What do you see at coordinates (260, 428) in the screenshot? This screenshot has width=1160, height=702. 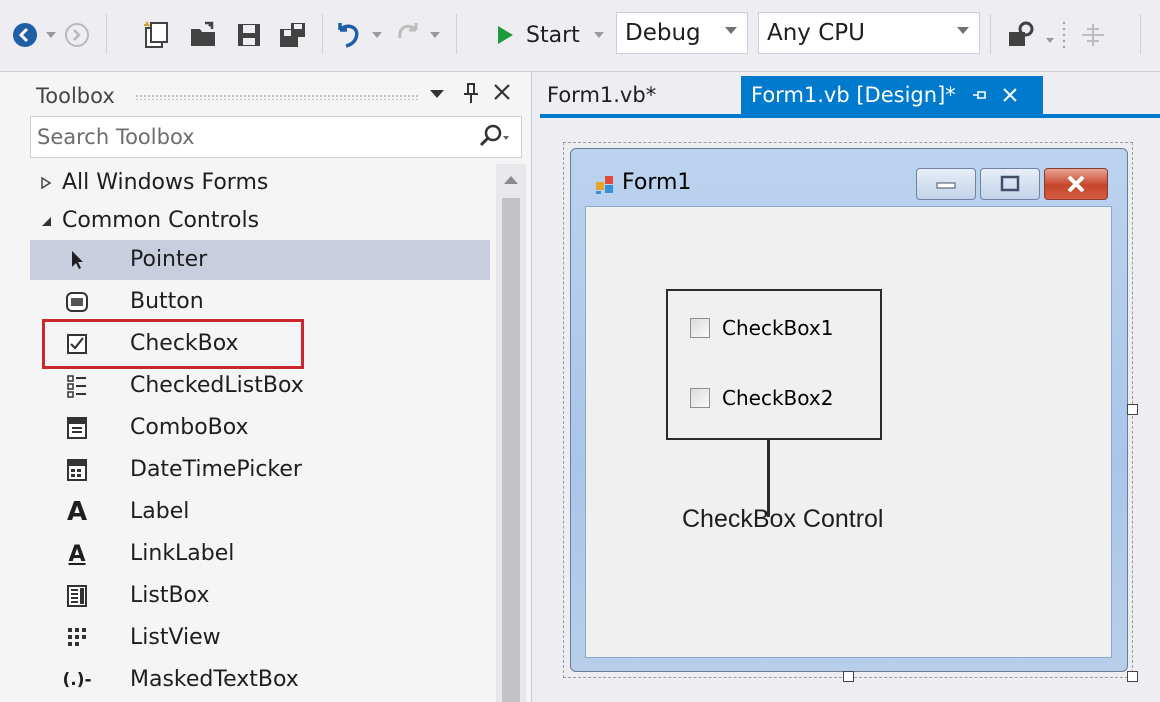 I see `toolbox-item-combobox: ComboBox` at bounding box center [260, 428].